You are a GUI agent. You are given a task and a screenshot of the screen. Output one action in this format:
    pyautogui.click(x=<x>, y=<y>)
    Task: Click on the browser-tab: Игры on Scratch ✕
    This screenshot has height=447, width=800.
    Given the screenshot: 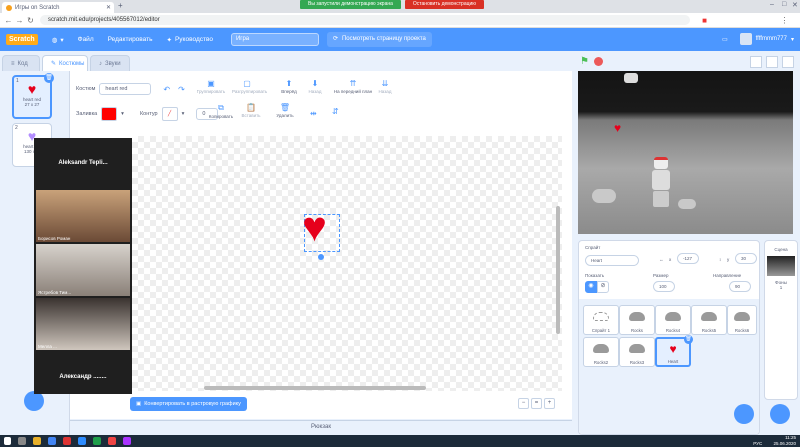 What is the action you would take?
    pyautogui.click(x=58, y=7)
    